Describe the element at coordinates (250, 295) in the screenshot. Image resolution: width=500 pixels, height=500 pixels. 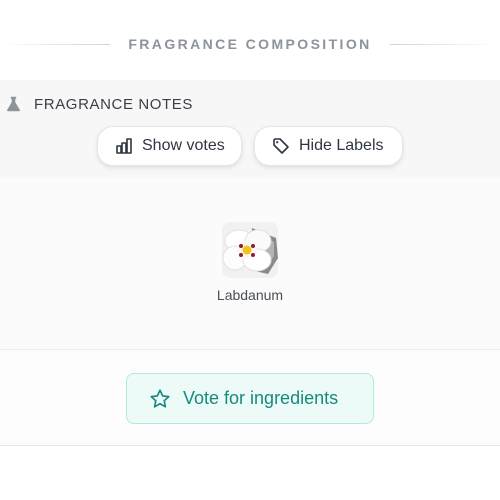
I see `ingredient-name: Labdanum` at that location.